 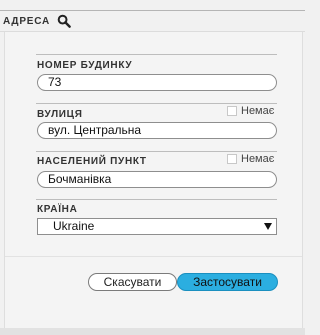 What do you see at coordinates (258, 159) in the screenshot?
I see `settlement-none-label: Немає` at bounding box center [258, 159].